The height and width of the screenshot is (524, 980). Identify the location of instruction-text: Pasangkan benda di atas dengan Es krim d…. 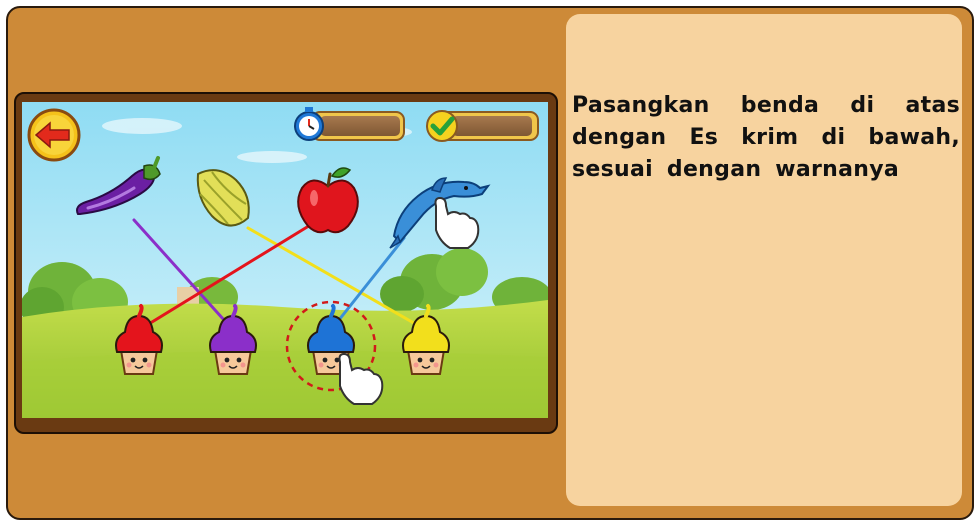
(766, 137).